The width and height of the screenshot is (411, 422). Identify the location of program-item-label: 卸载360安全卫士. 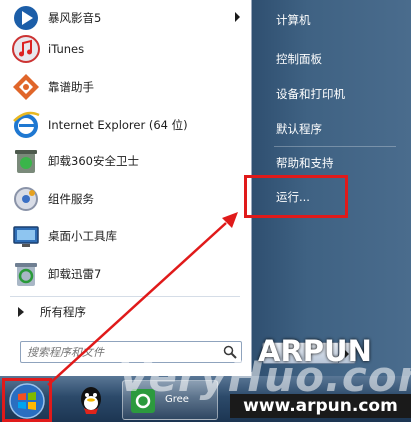
(93, 161).